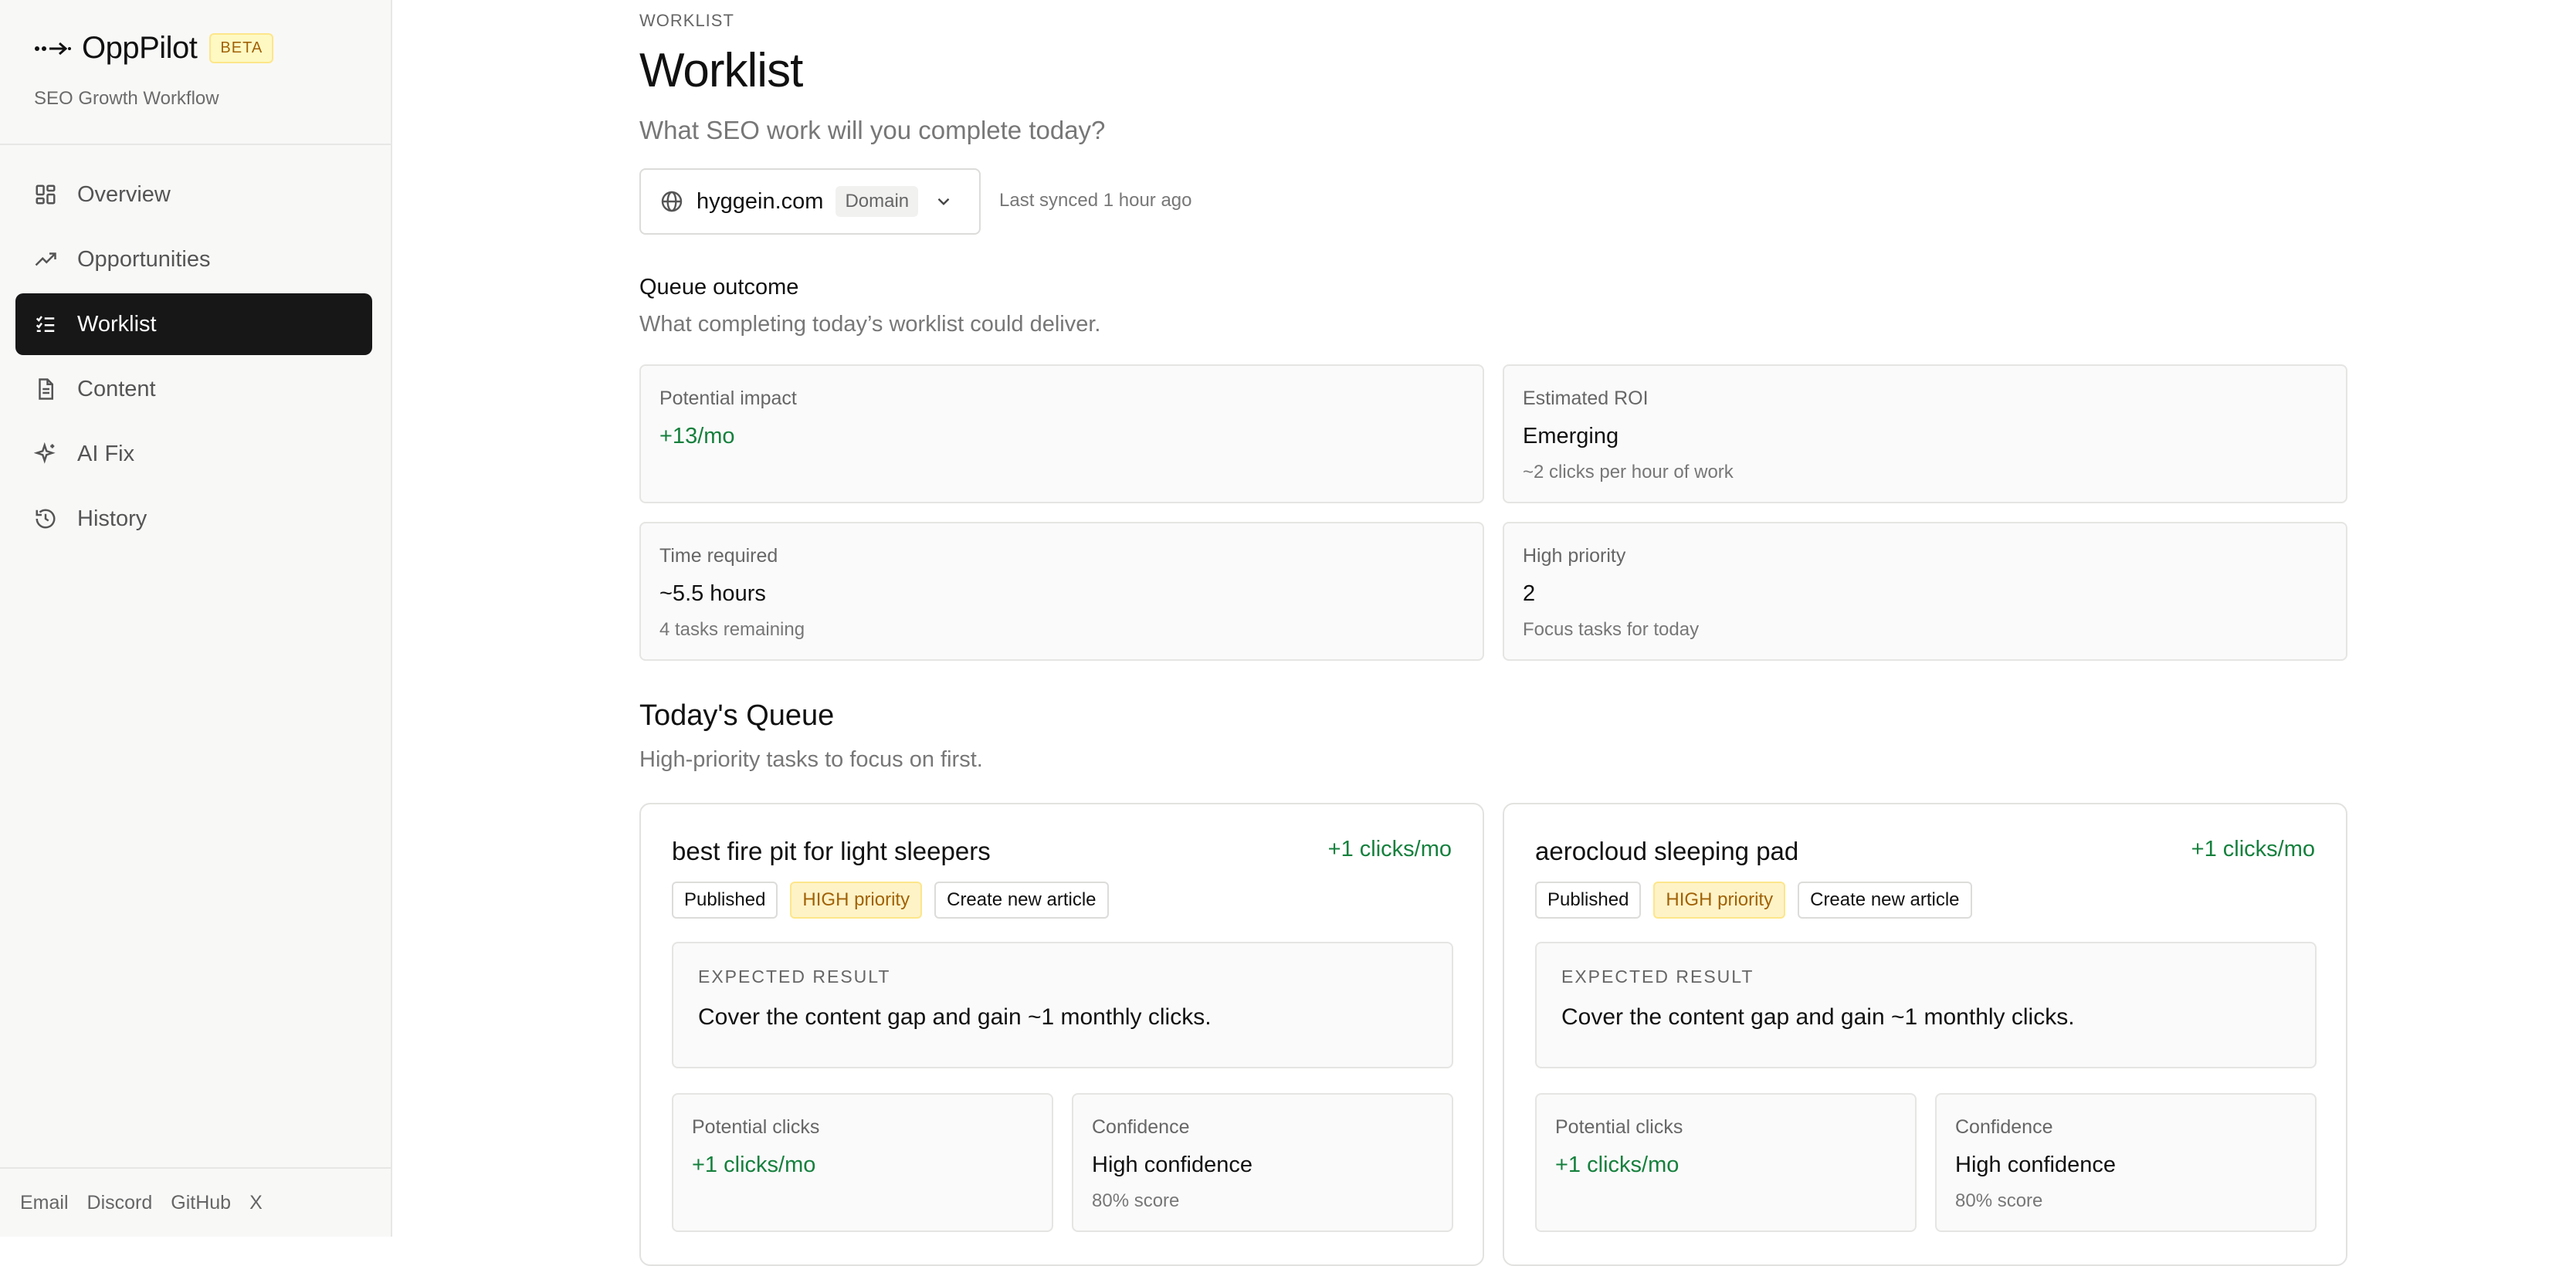 The height and width of the screenshot is (1266, 2576). I want to click on sidebar-nav: Overview Opportunities Worklist Content, so click(193, 358).